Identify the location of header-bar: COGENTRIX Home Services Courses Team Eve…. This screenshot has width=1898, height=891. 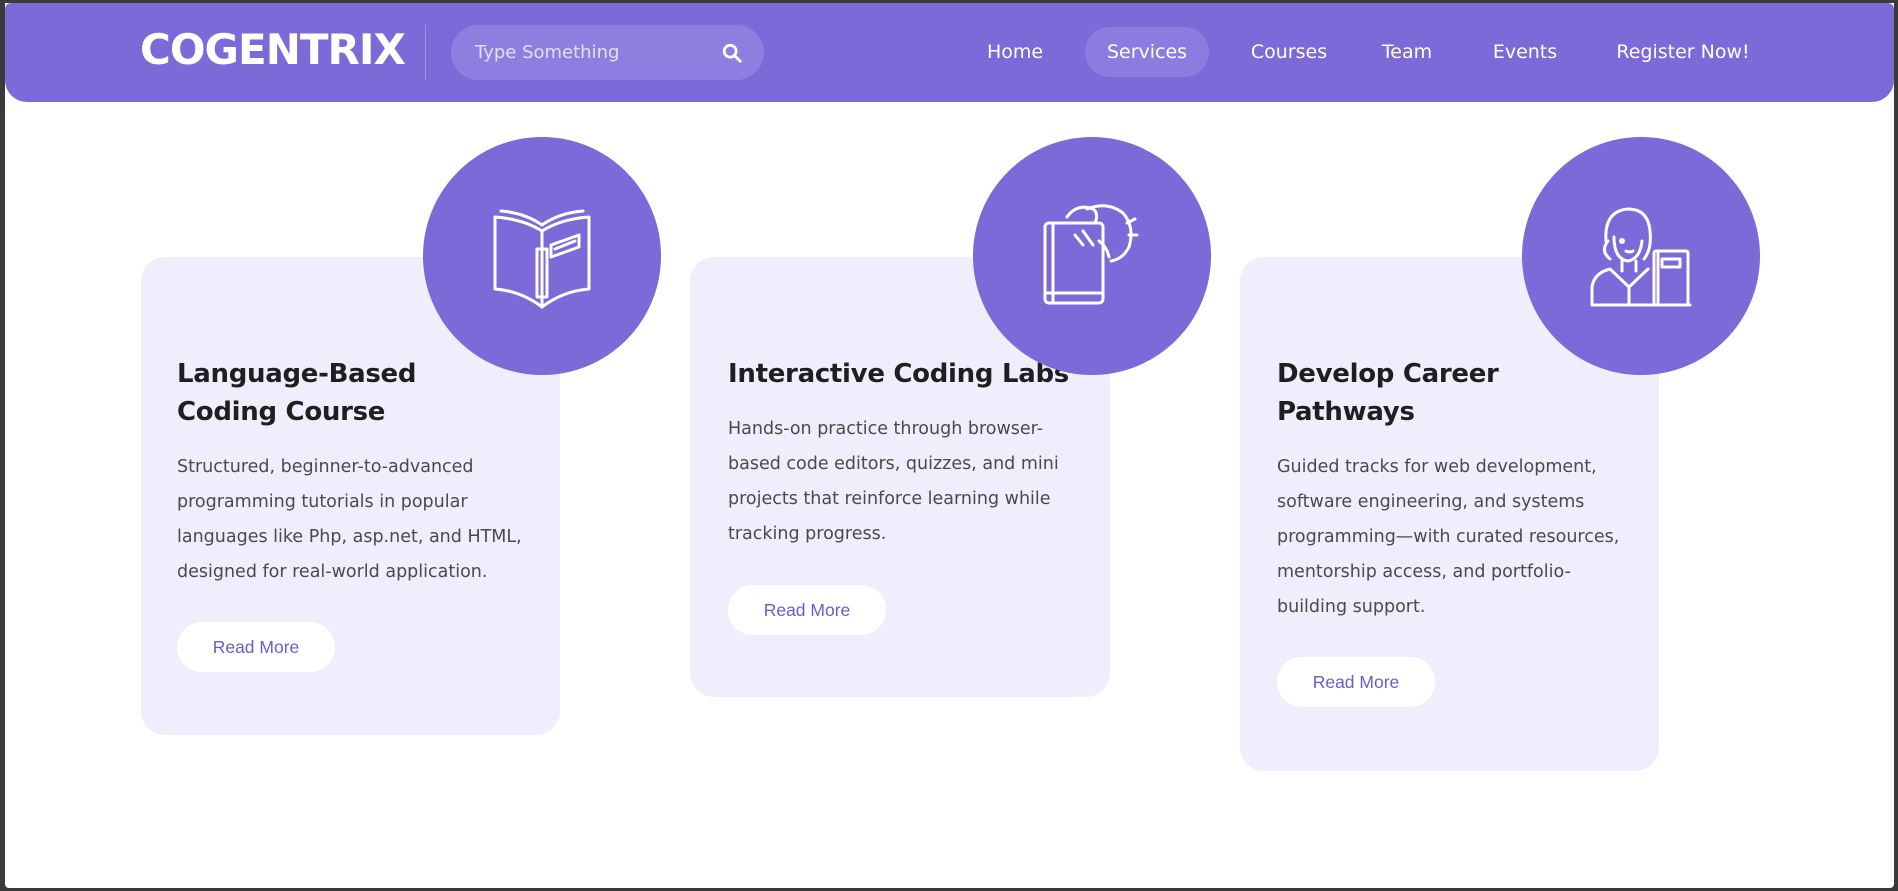
(949, 52).